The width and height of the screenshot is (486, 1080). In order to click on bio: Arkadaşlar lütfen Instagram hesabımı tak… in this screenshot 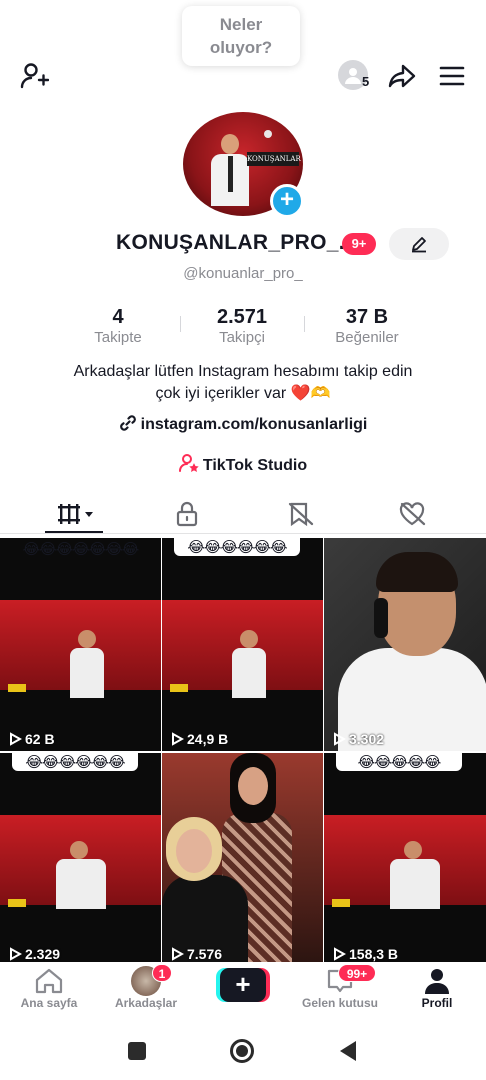, I will do `click(243, 383)`.